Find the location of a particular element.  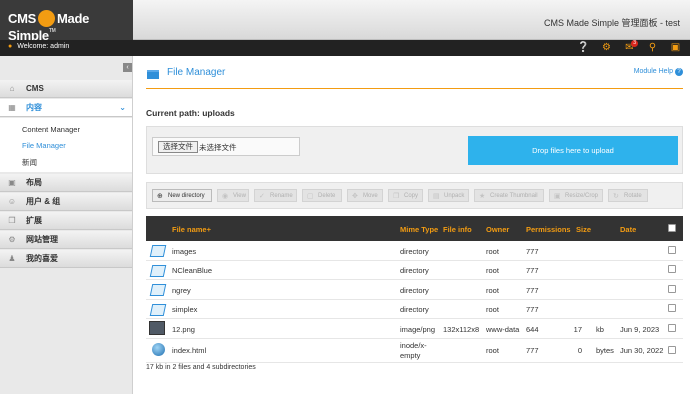

button-label: Unpack is located at coordinates (454, 196).